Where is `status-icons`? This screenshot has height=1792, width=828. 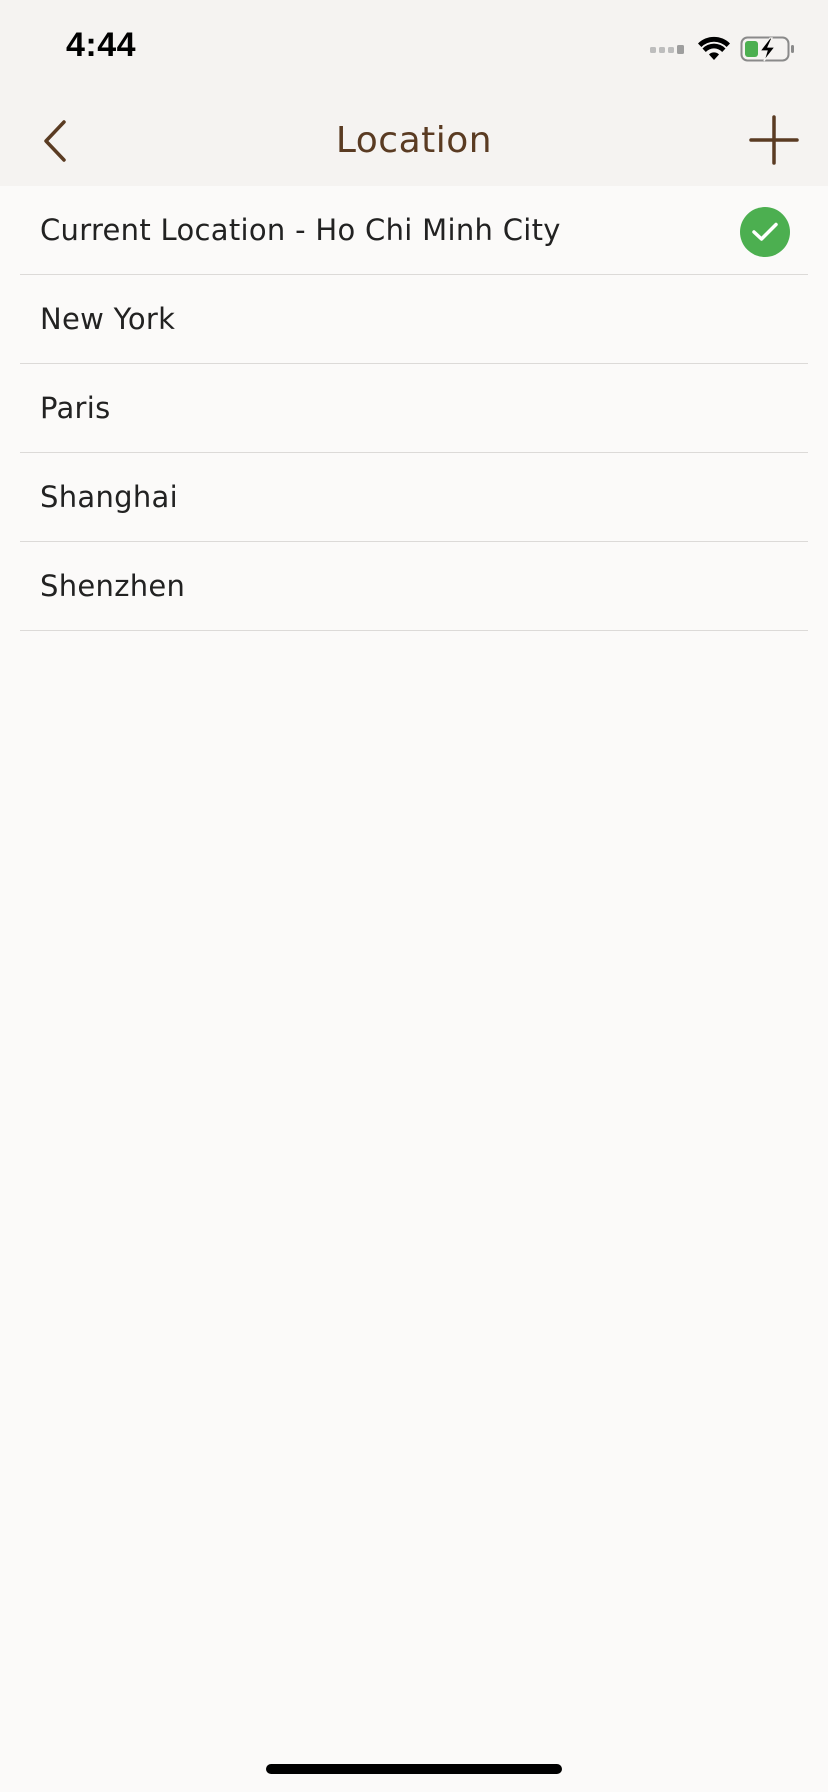
status-icons is located at coordinates (723, 49).